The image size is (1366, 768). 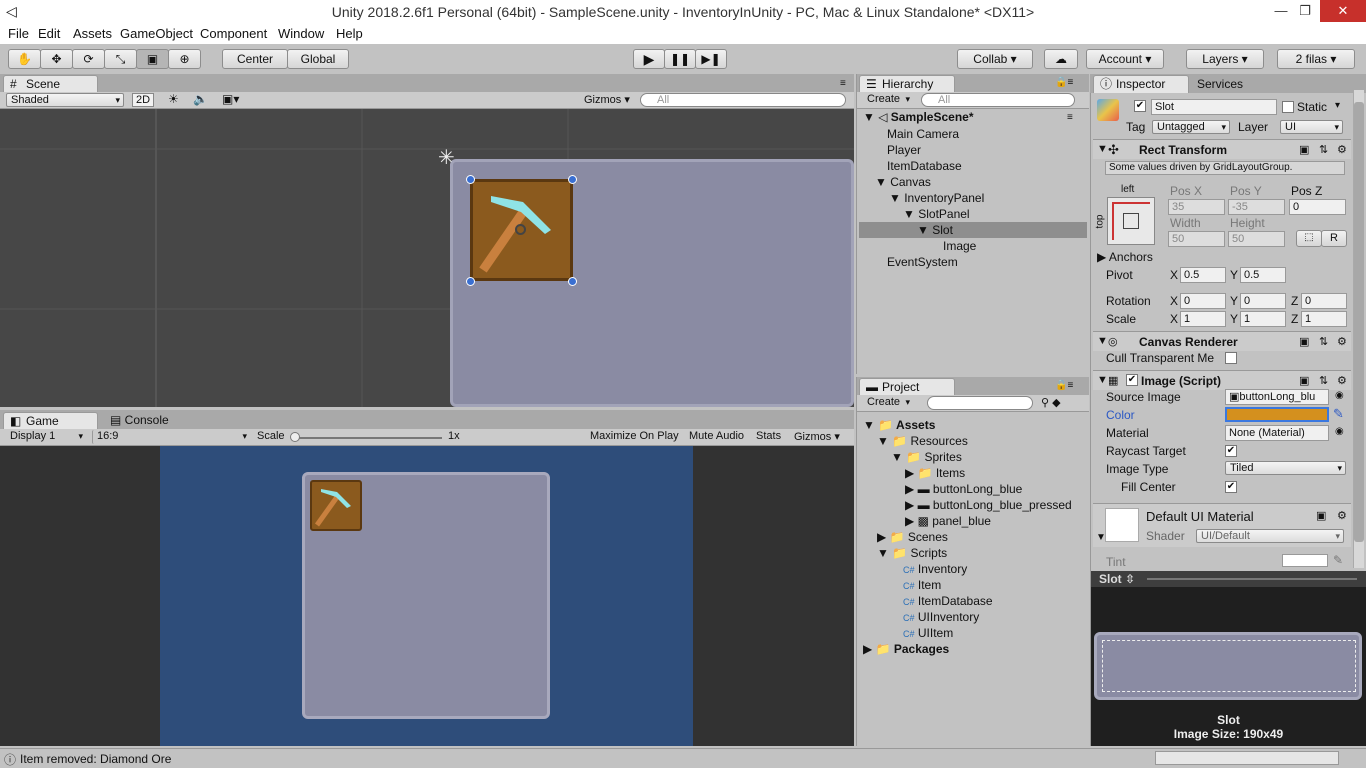 What do you see at coordinates (1203, 319) in the screenshot?
I see `scale-x-field: 1` at bounding box center [1203, 319].